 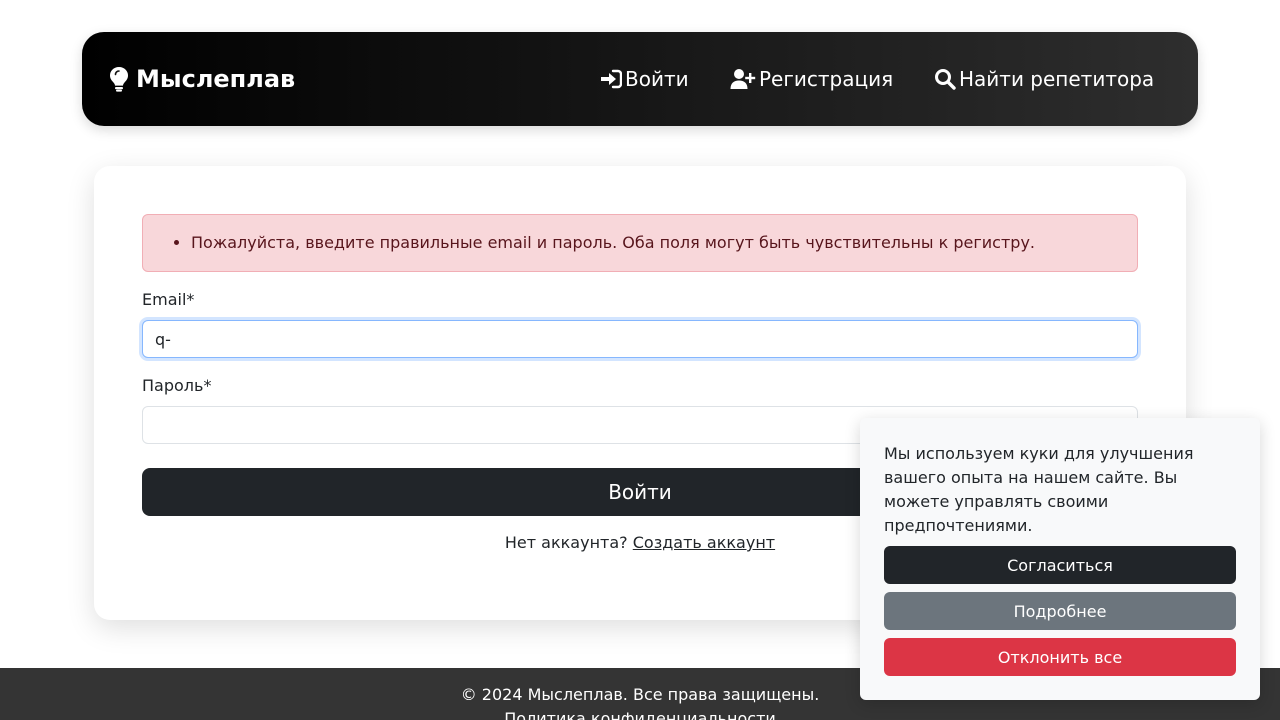 I want to click on cookie-accept-button: Согласиться, so click(x=1060, y=565).